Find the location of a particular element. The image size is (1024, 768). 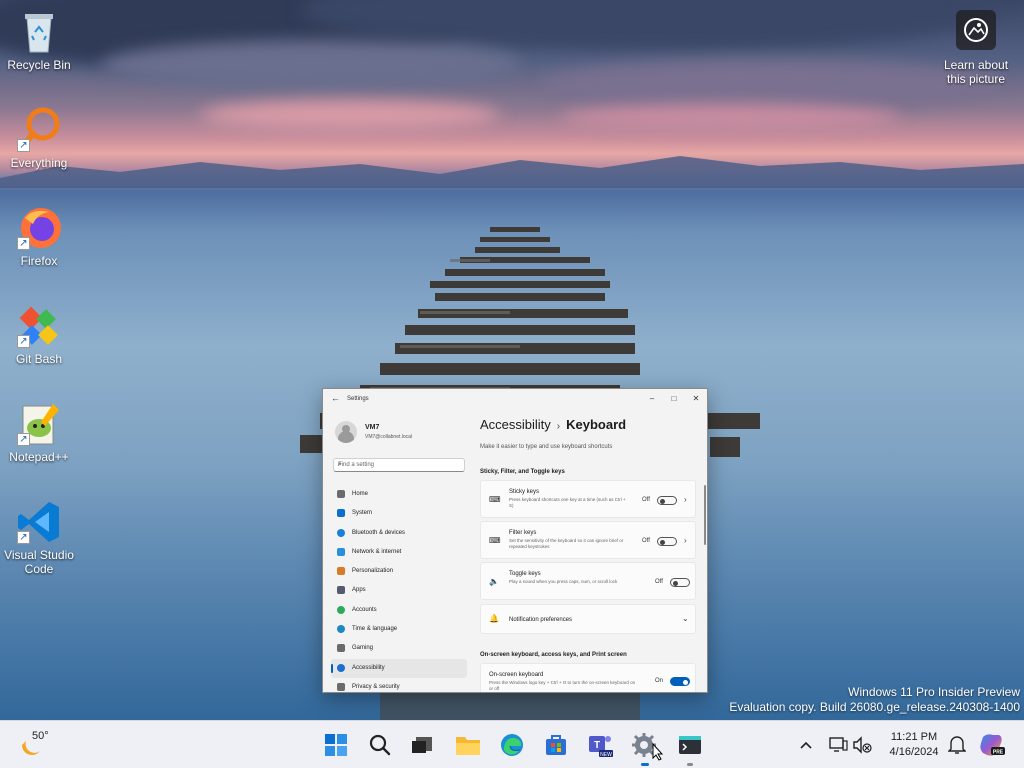

terminal-icon is located at coordinates (690, 745).